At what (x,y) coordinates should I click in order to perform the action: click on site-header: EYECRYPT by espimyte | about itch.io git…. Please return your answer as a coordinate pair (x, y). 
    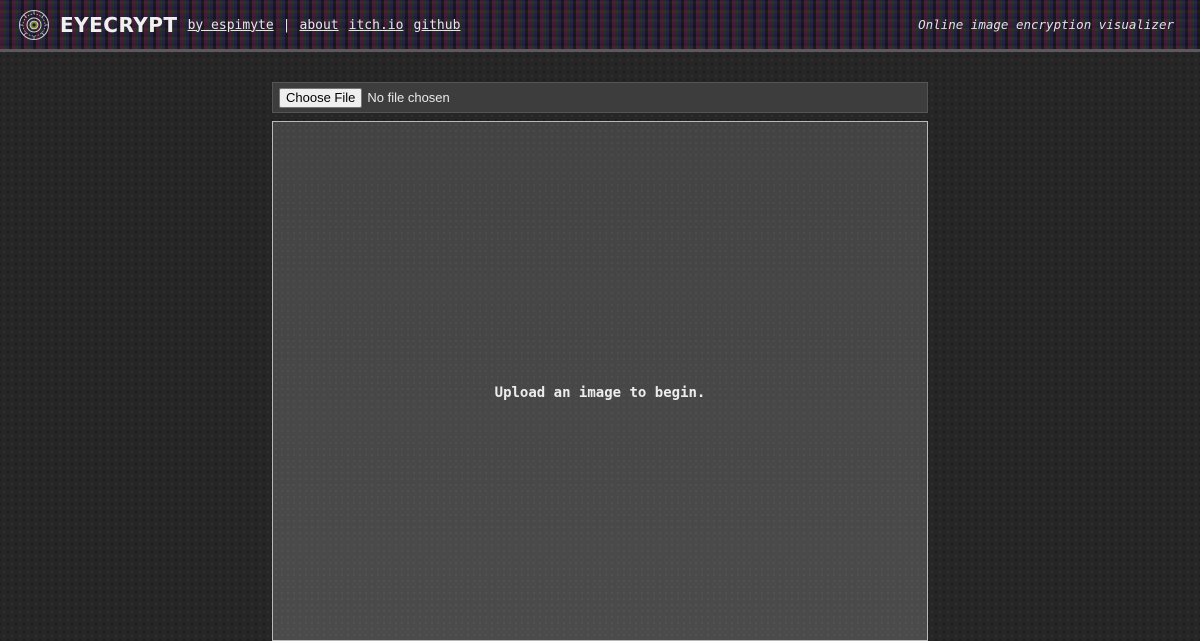
    Looking at the image, I should click on (600, 26).